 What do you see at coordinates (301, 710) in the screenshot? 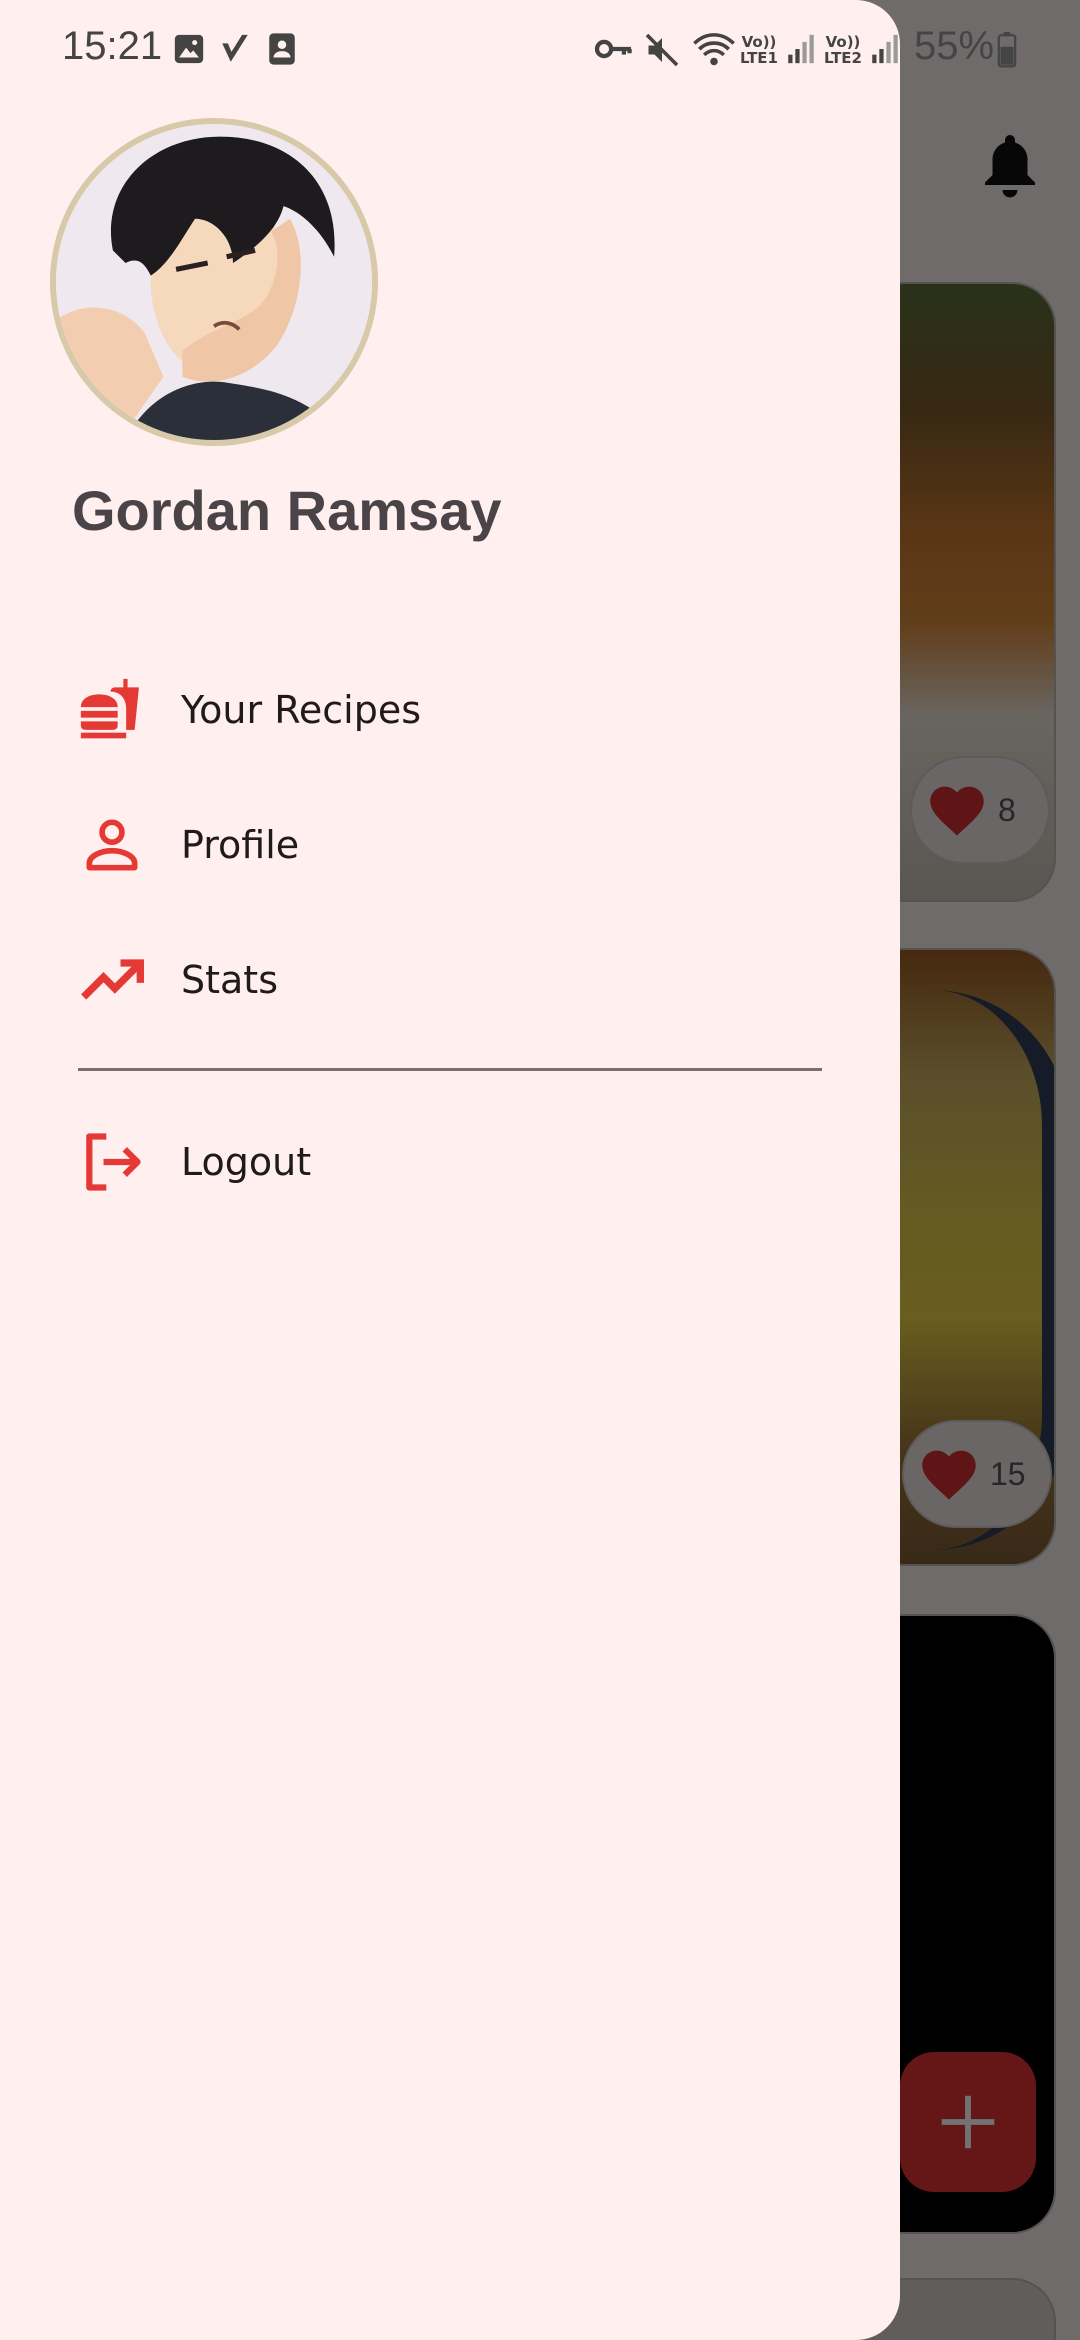
I see `menu-item-label: Your Recipes` at bounding box center [301, 710].